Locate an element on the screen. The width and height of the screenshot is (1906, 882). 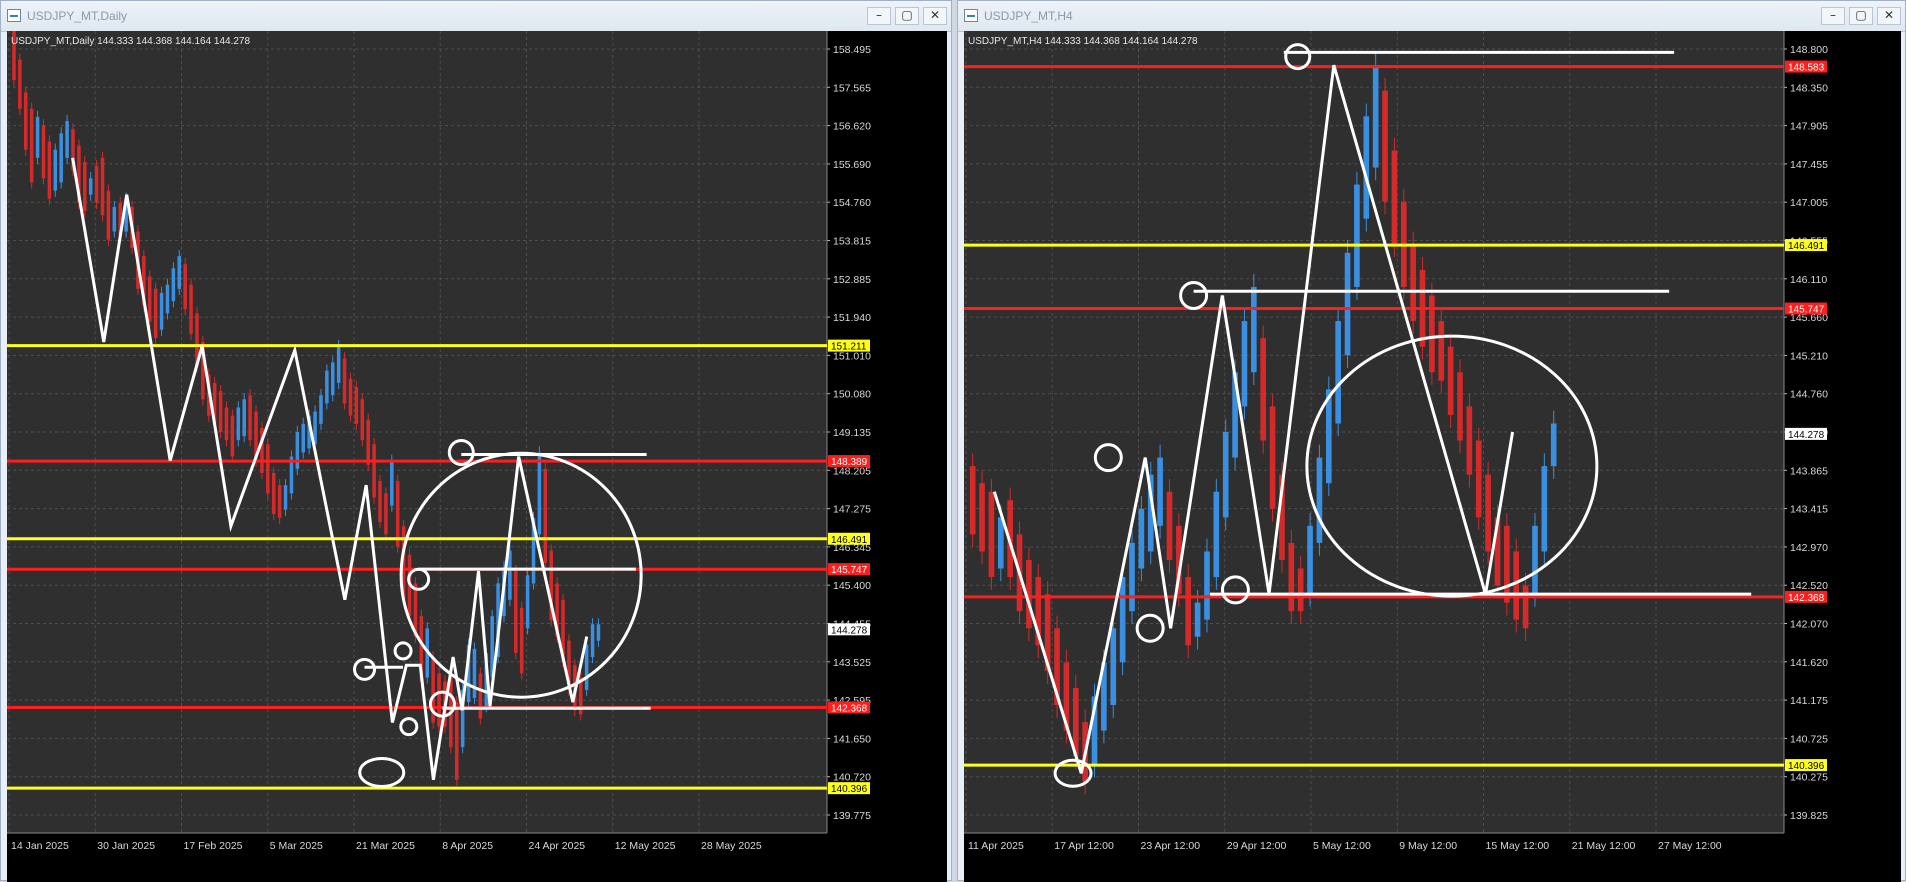
window-titlebar: USDJPY_MT,H4 – ▢ ✕ is located at coordinates (1431, 16).